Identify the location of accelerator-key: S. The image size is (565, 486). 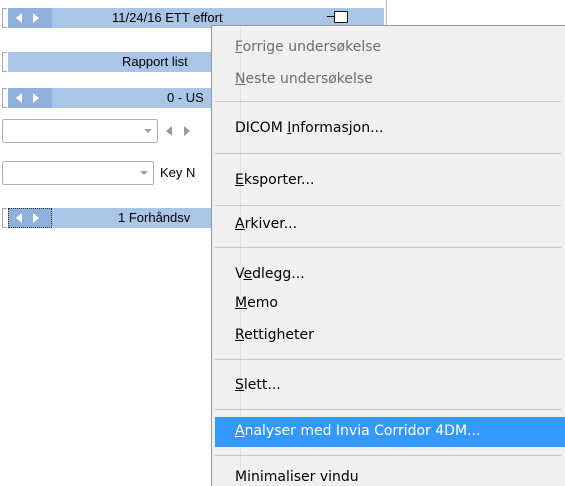
(239, 385).